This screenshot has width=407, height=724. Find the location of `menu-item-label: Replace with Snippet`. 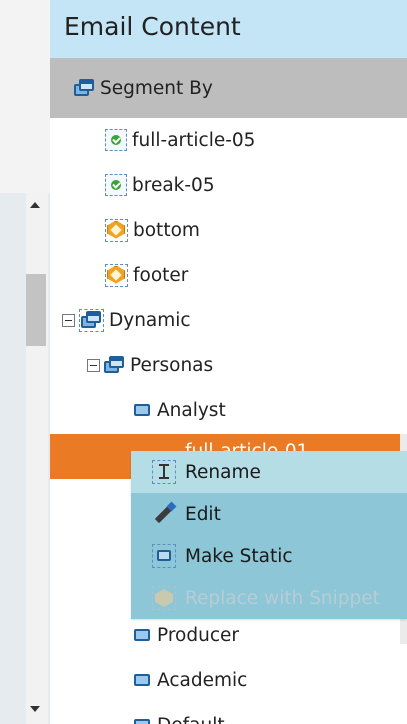

menu-item-label: Replace with Snippet is located at coordinates (282, 598).